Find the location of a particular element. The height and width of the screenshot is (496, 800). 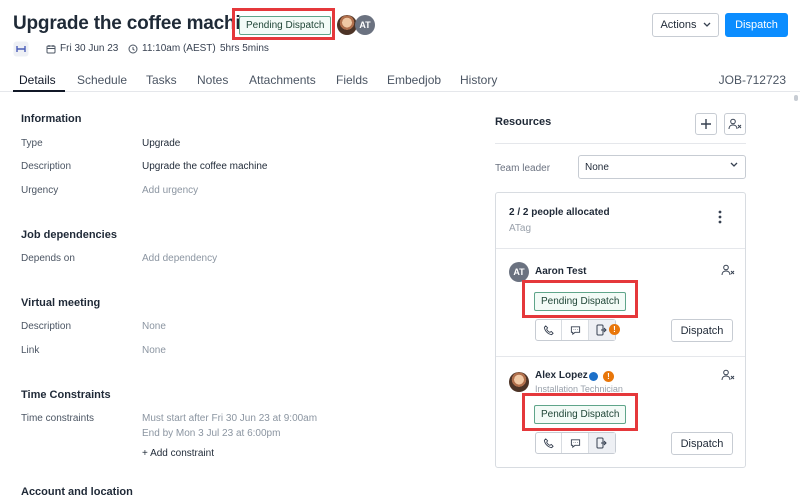

person-avatar: AT is located at coordinates (519, 272).